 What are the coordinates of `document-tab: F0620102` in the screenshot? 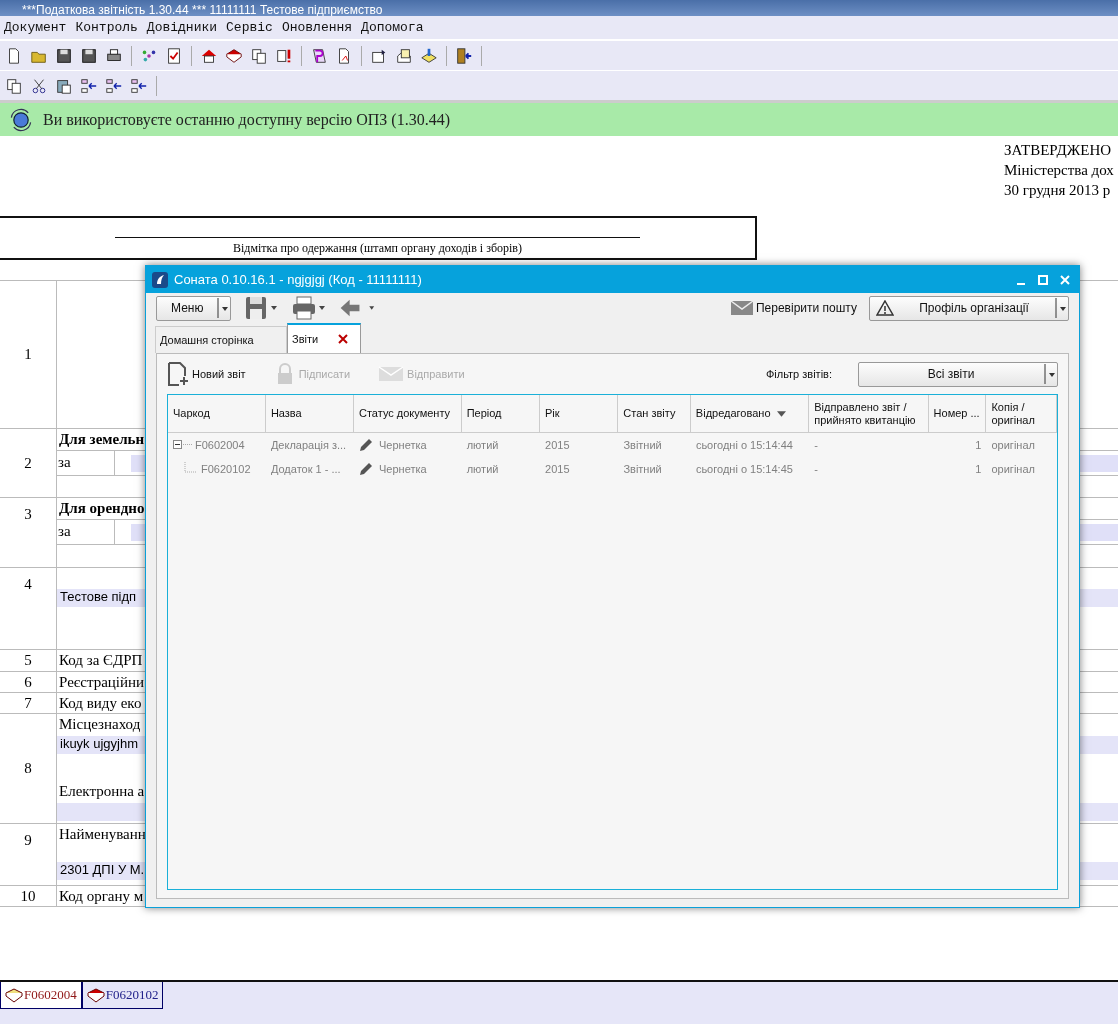 It's located at (122, 995).